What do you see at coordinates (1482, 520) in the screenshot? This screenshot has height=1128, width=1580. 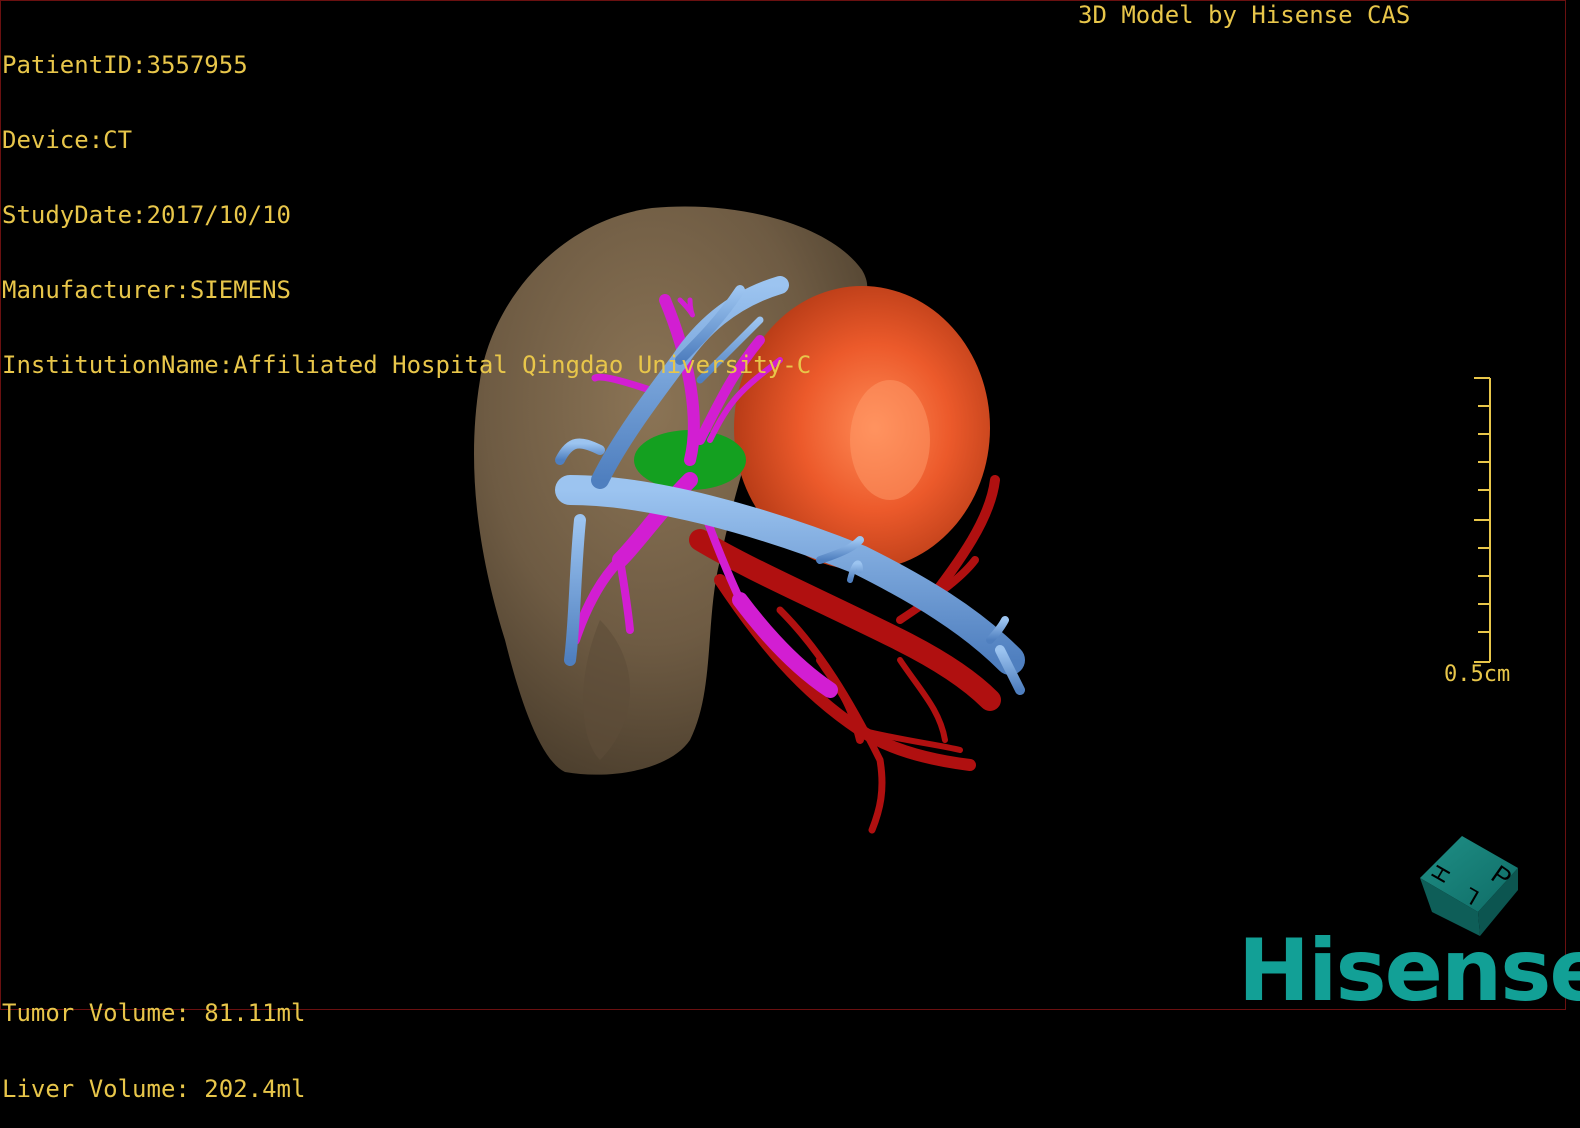 I see `scale-bar` at bounding box center [1482, 520].